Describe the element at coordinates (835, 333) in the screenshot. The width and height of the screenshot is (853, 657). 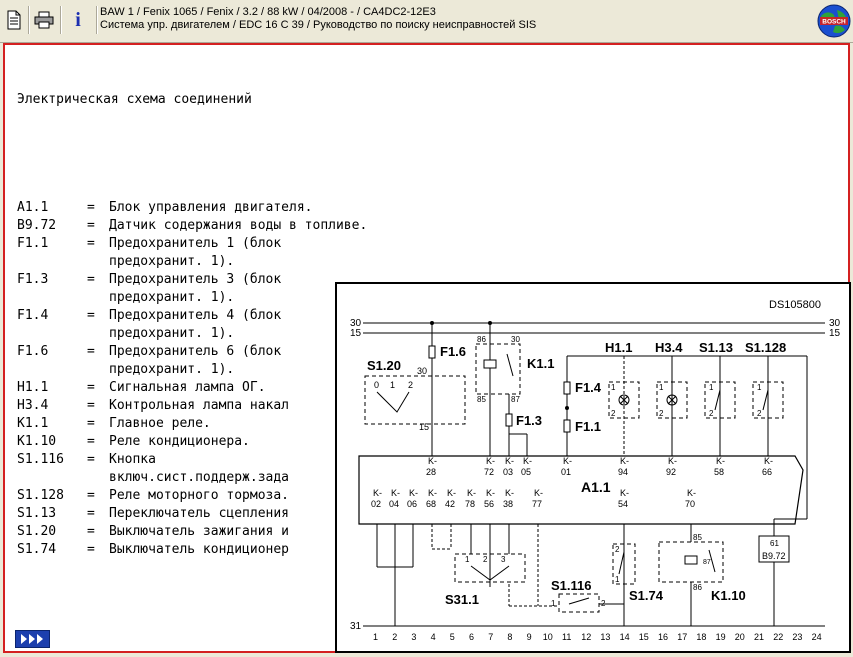
I see `rail-15-right: 15` at that location.